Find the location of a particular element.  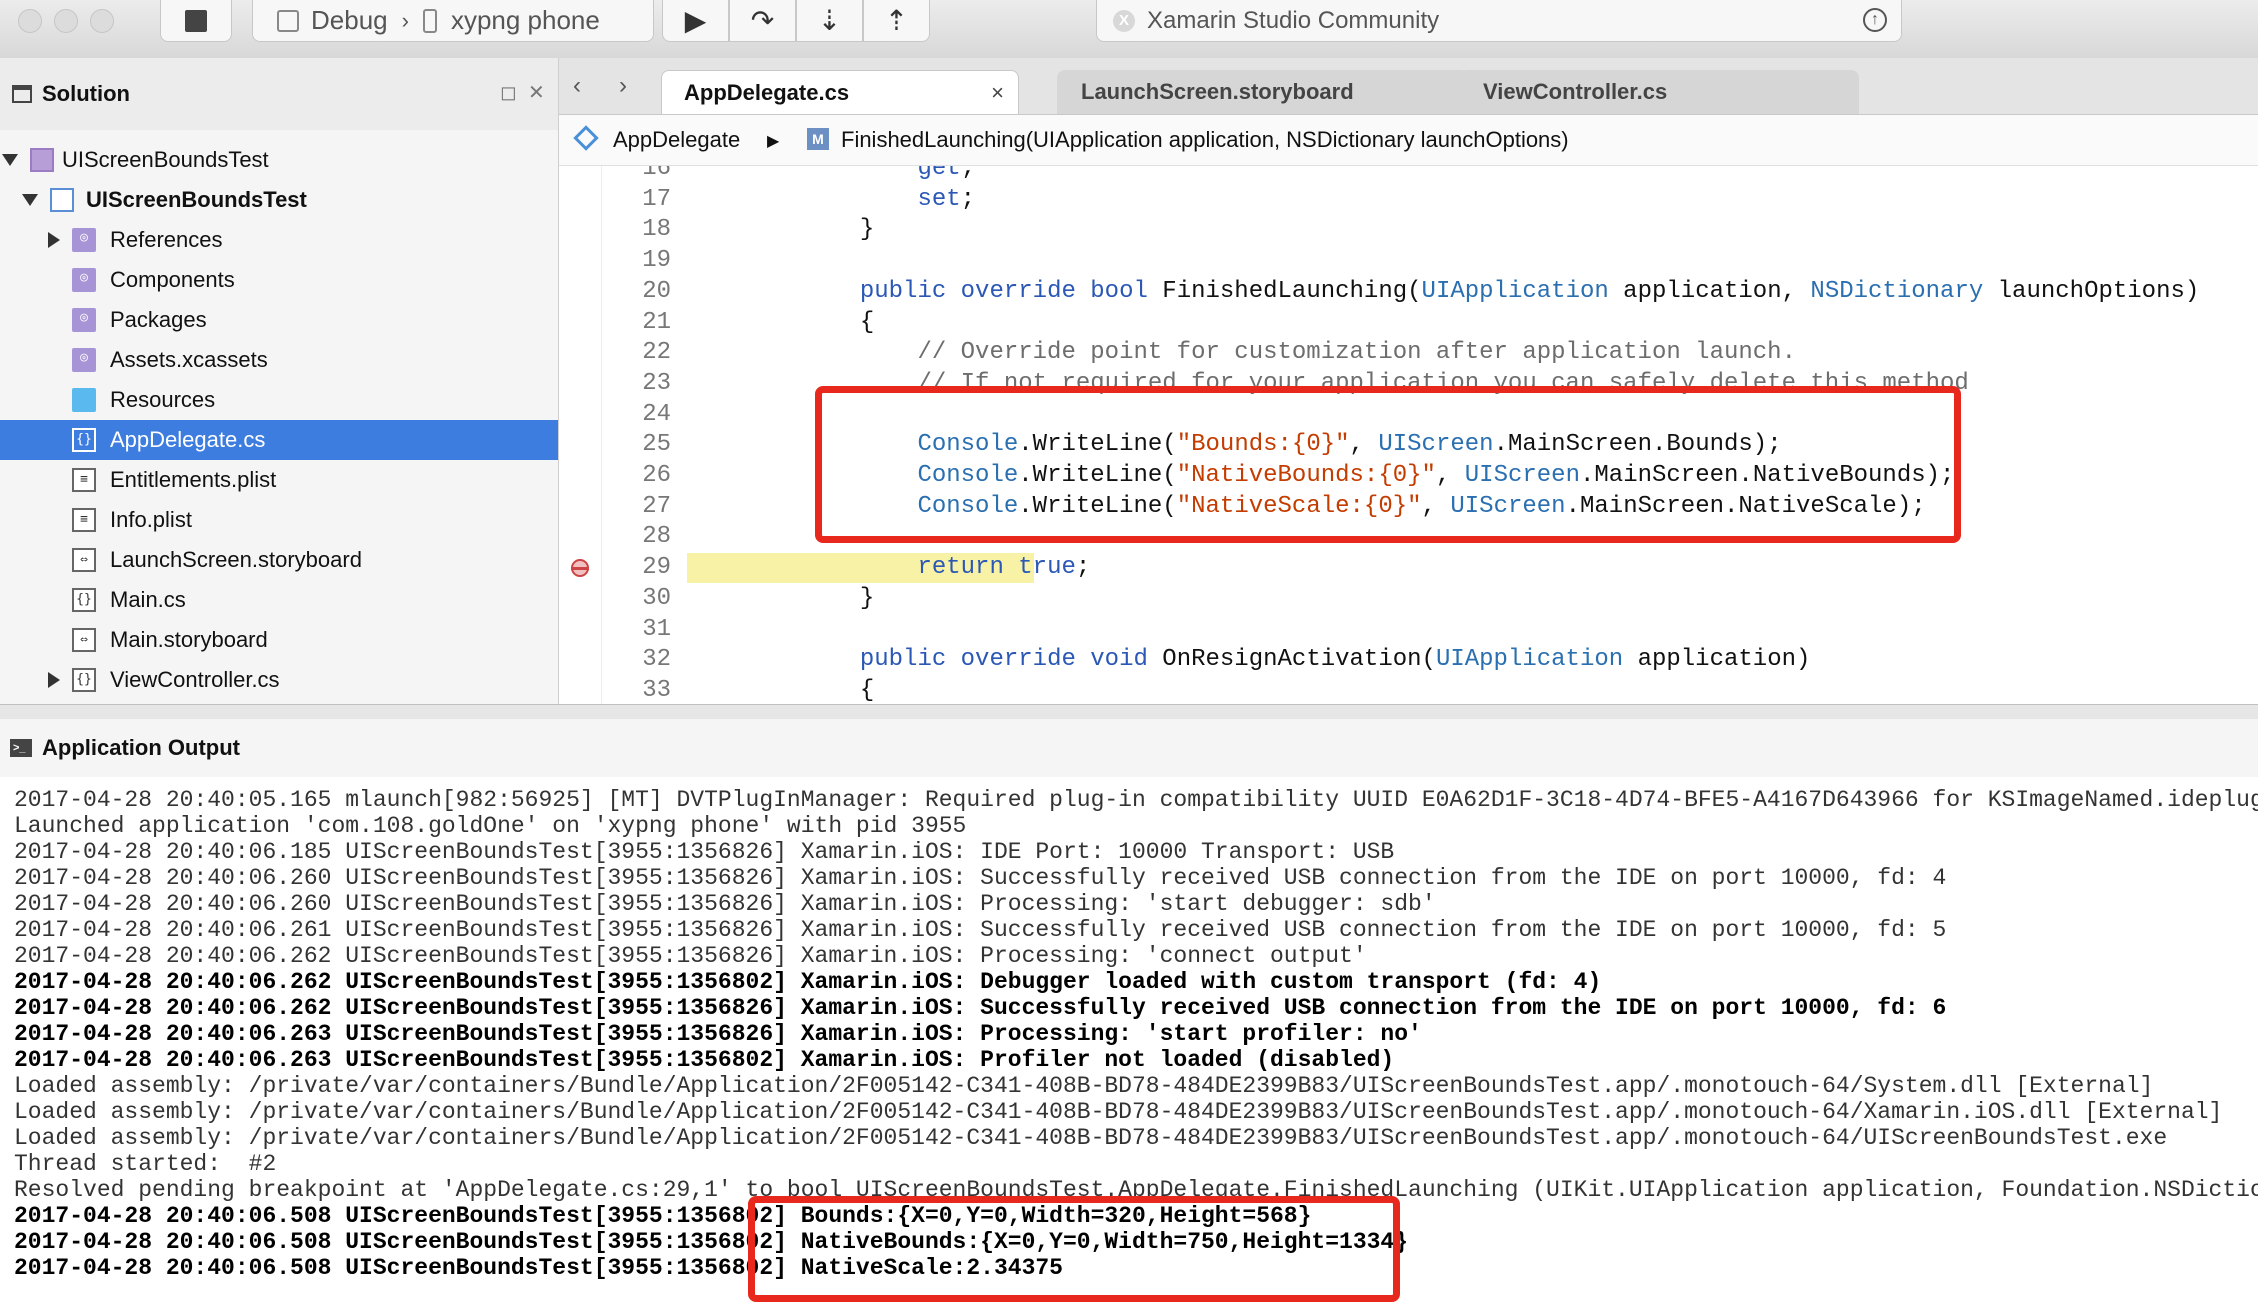

tree-item-entitlements: ≡ Entitlements.plist is located at coordinates (279, 480).